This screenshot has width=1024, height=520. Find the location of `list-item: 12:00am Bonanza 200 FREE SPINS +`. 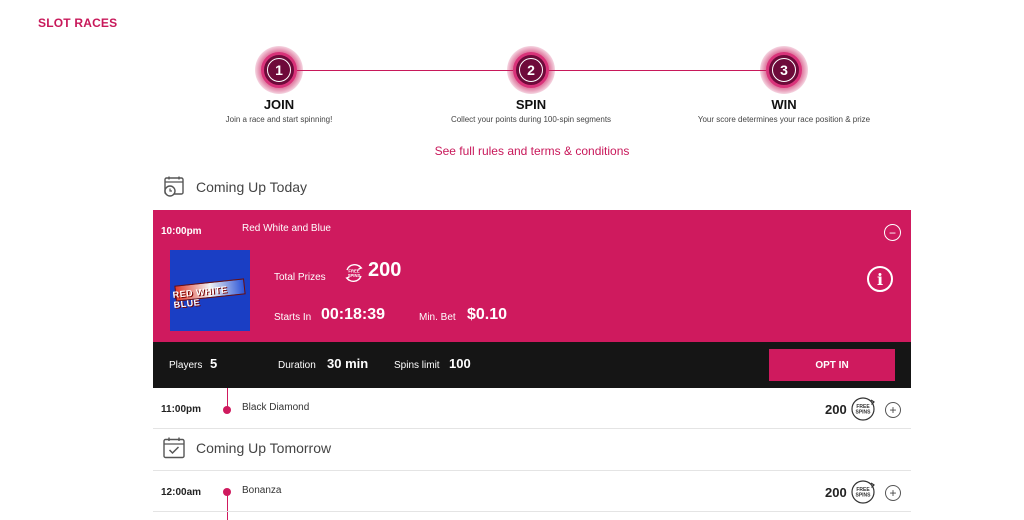

list-item: 12:00am Bonanza 200 FREE SPINS + is located at coordinates (532, 491).